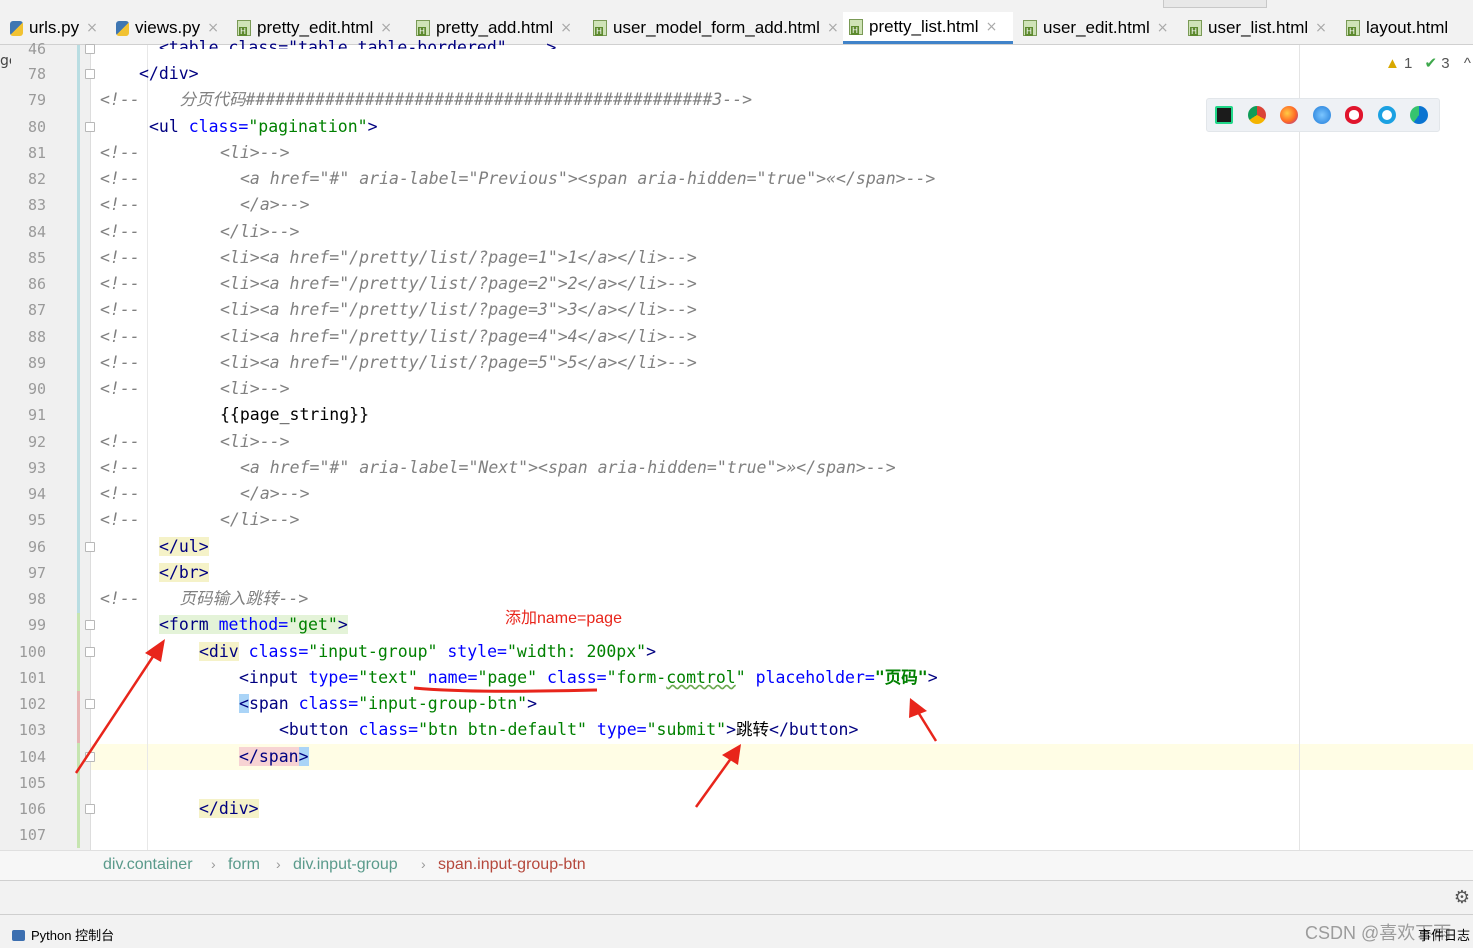 Image resolution: width=1473 pixels, height=948 pixels. Describe the element at coordinates (1462, 897) in the screenshot. I see `gear-icon: ⚙` at that location.